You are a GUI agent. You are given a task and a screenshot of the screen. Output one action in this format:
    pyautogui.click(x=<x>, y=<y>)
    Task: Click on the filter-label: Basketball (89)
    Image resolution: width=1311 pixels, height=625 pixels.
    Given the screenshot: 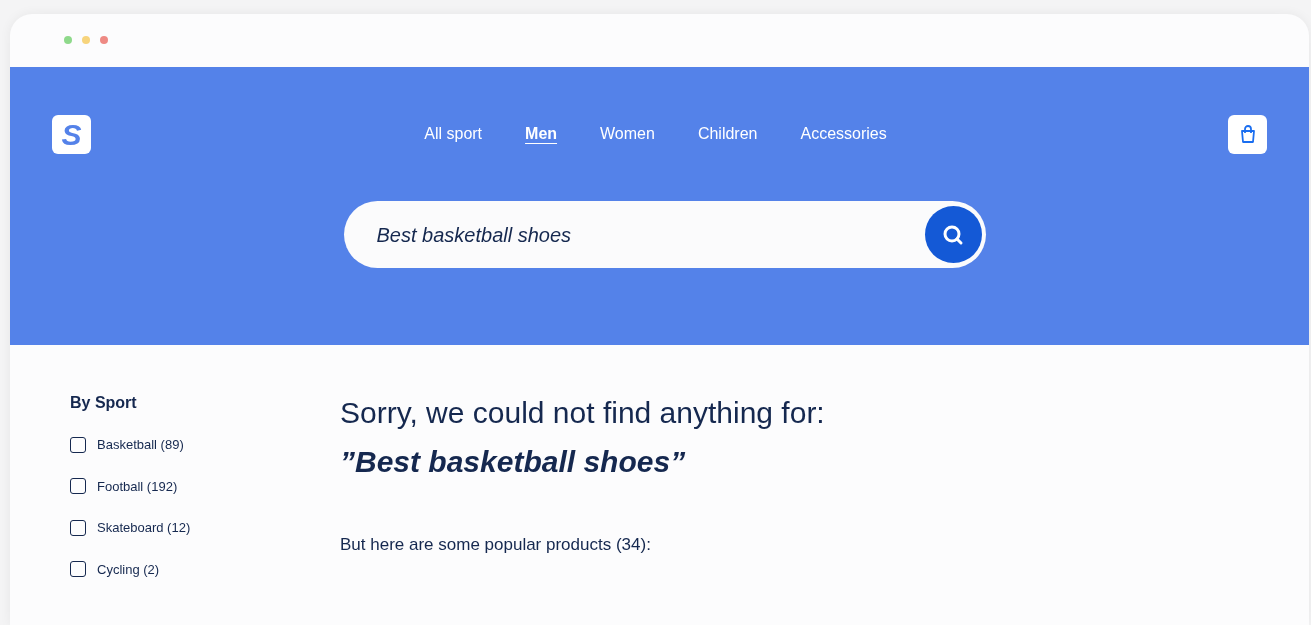 What is the action you would take?
    pyautogui.click(x=140, y=445)
    